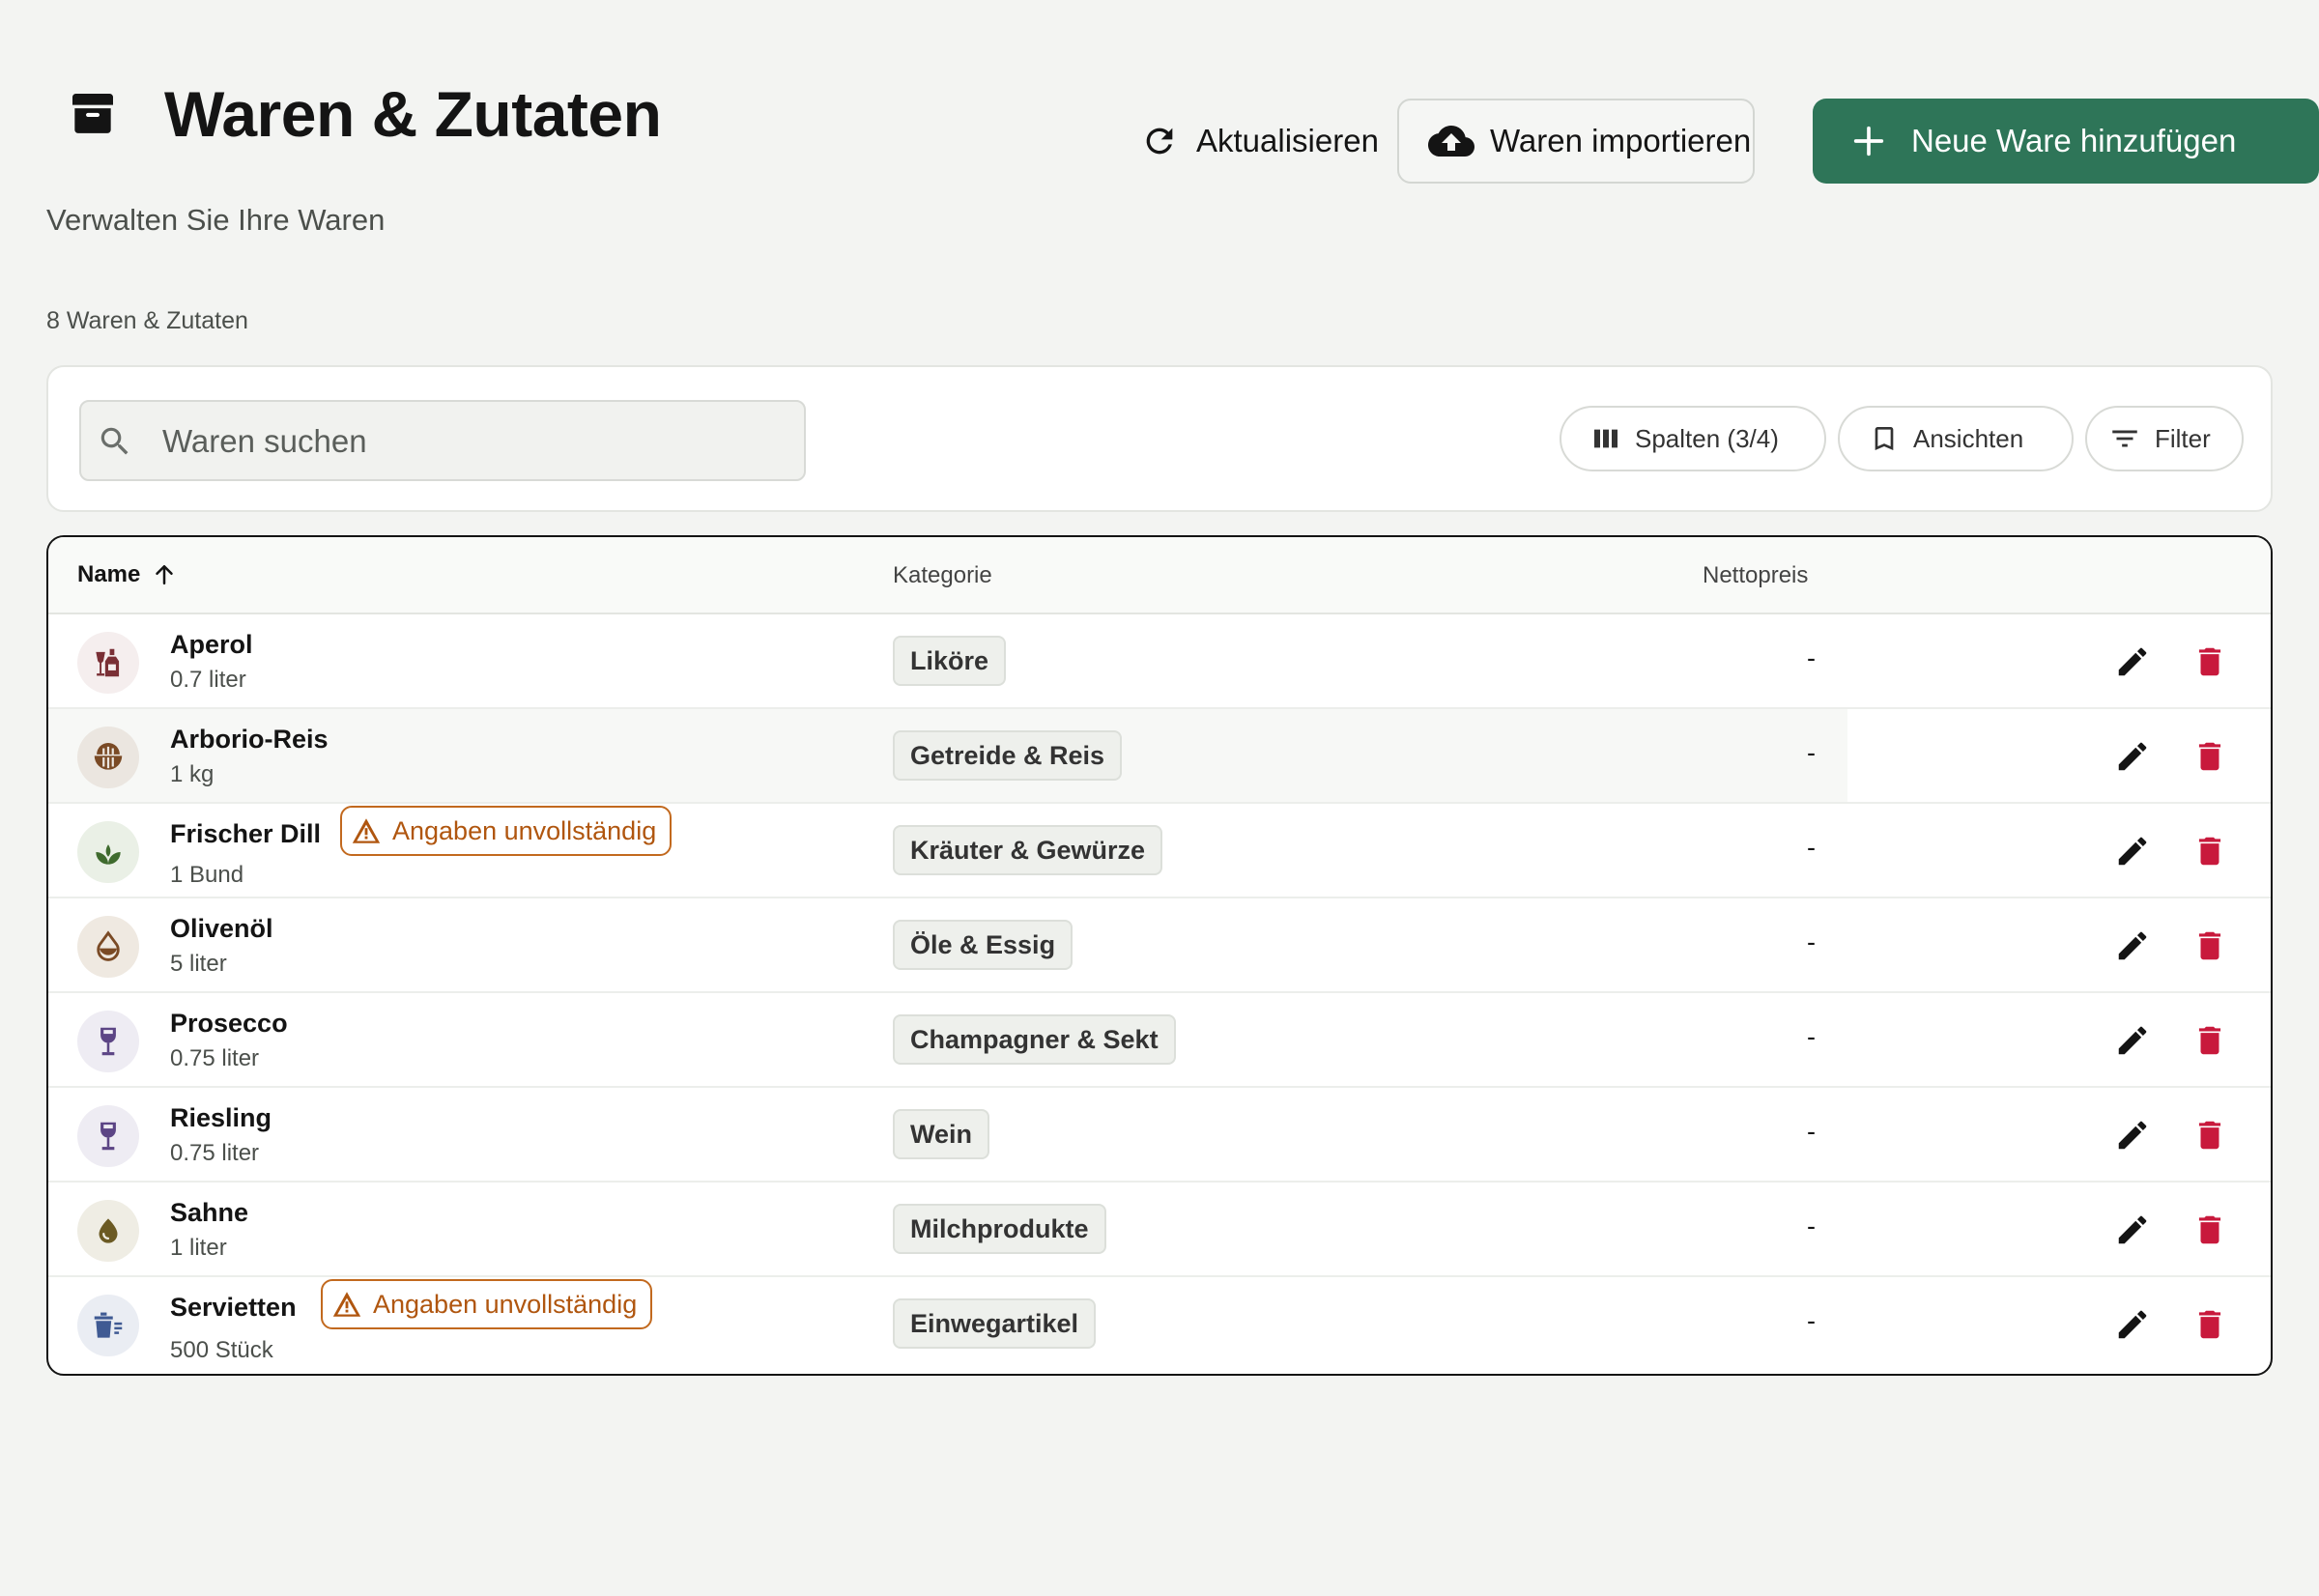  What do you see at coordinates (109, 574) in the screenshot?
I see `column-header-name-label: Name` at bounding box center [109, 574].